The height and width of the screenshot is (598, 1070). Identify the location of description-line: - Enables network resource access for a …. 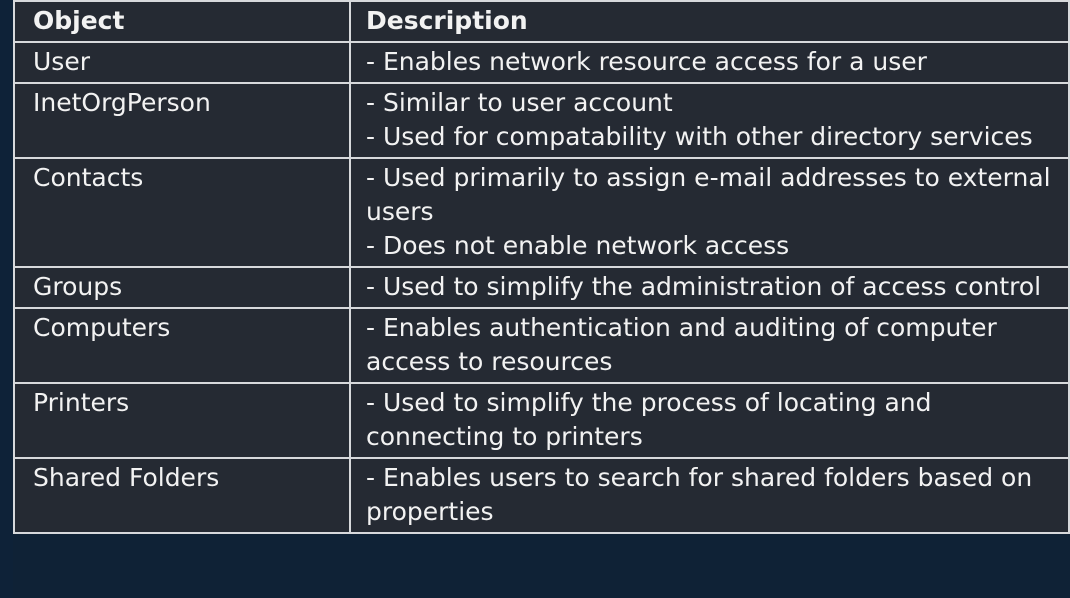
(646, 61).